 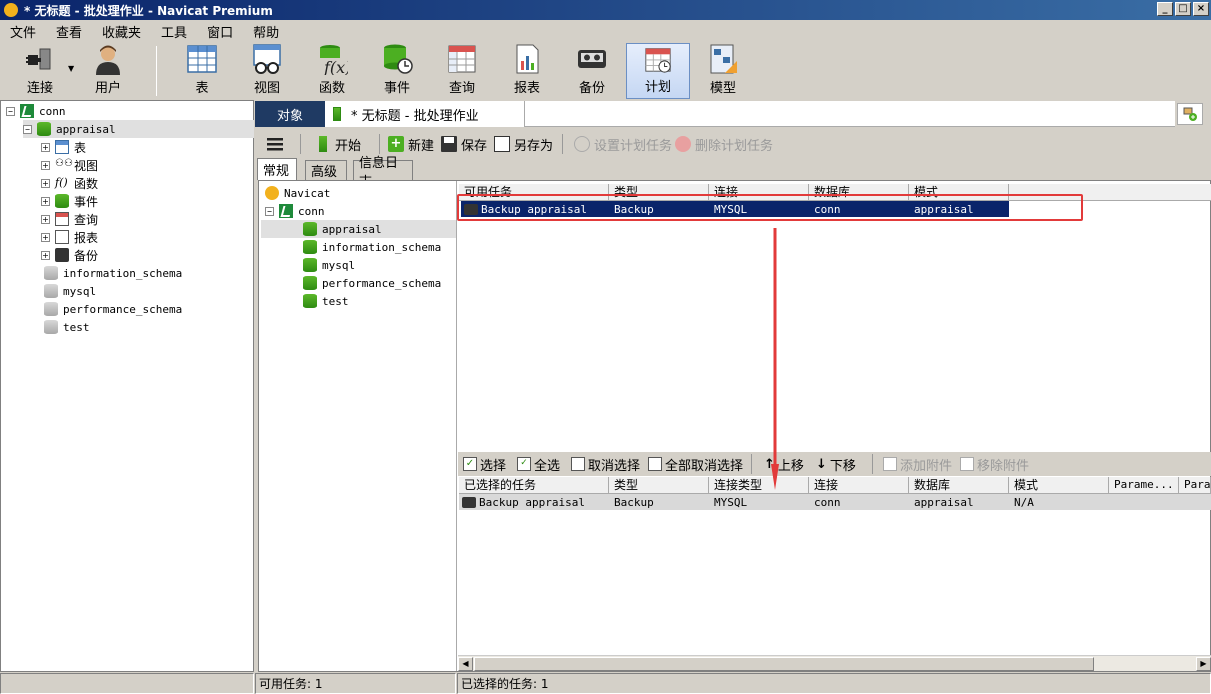 I want to click on tree-item-events: + 事件, so click(x=69, y=201).